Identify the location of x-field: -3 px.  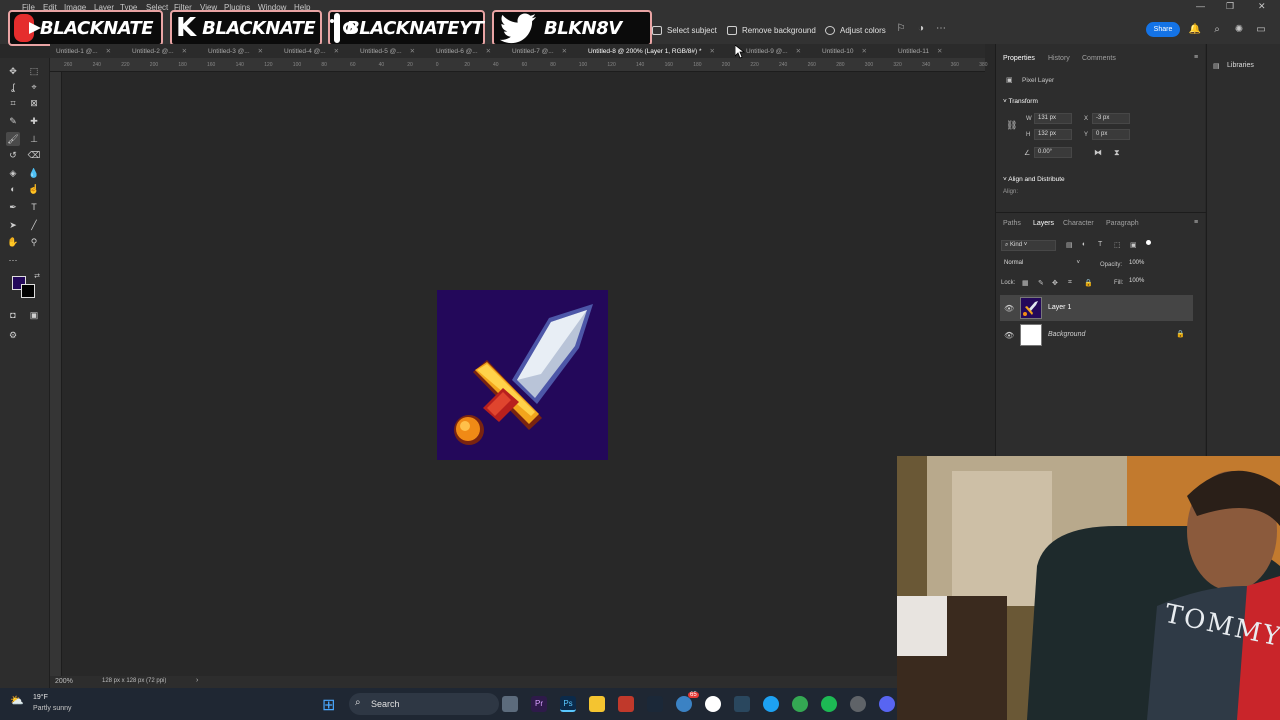
(1111, 118).